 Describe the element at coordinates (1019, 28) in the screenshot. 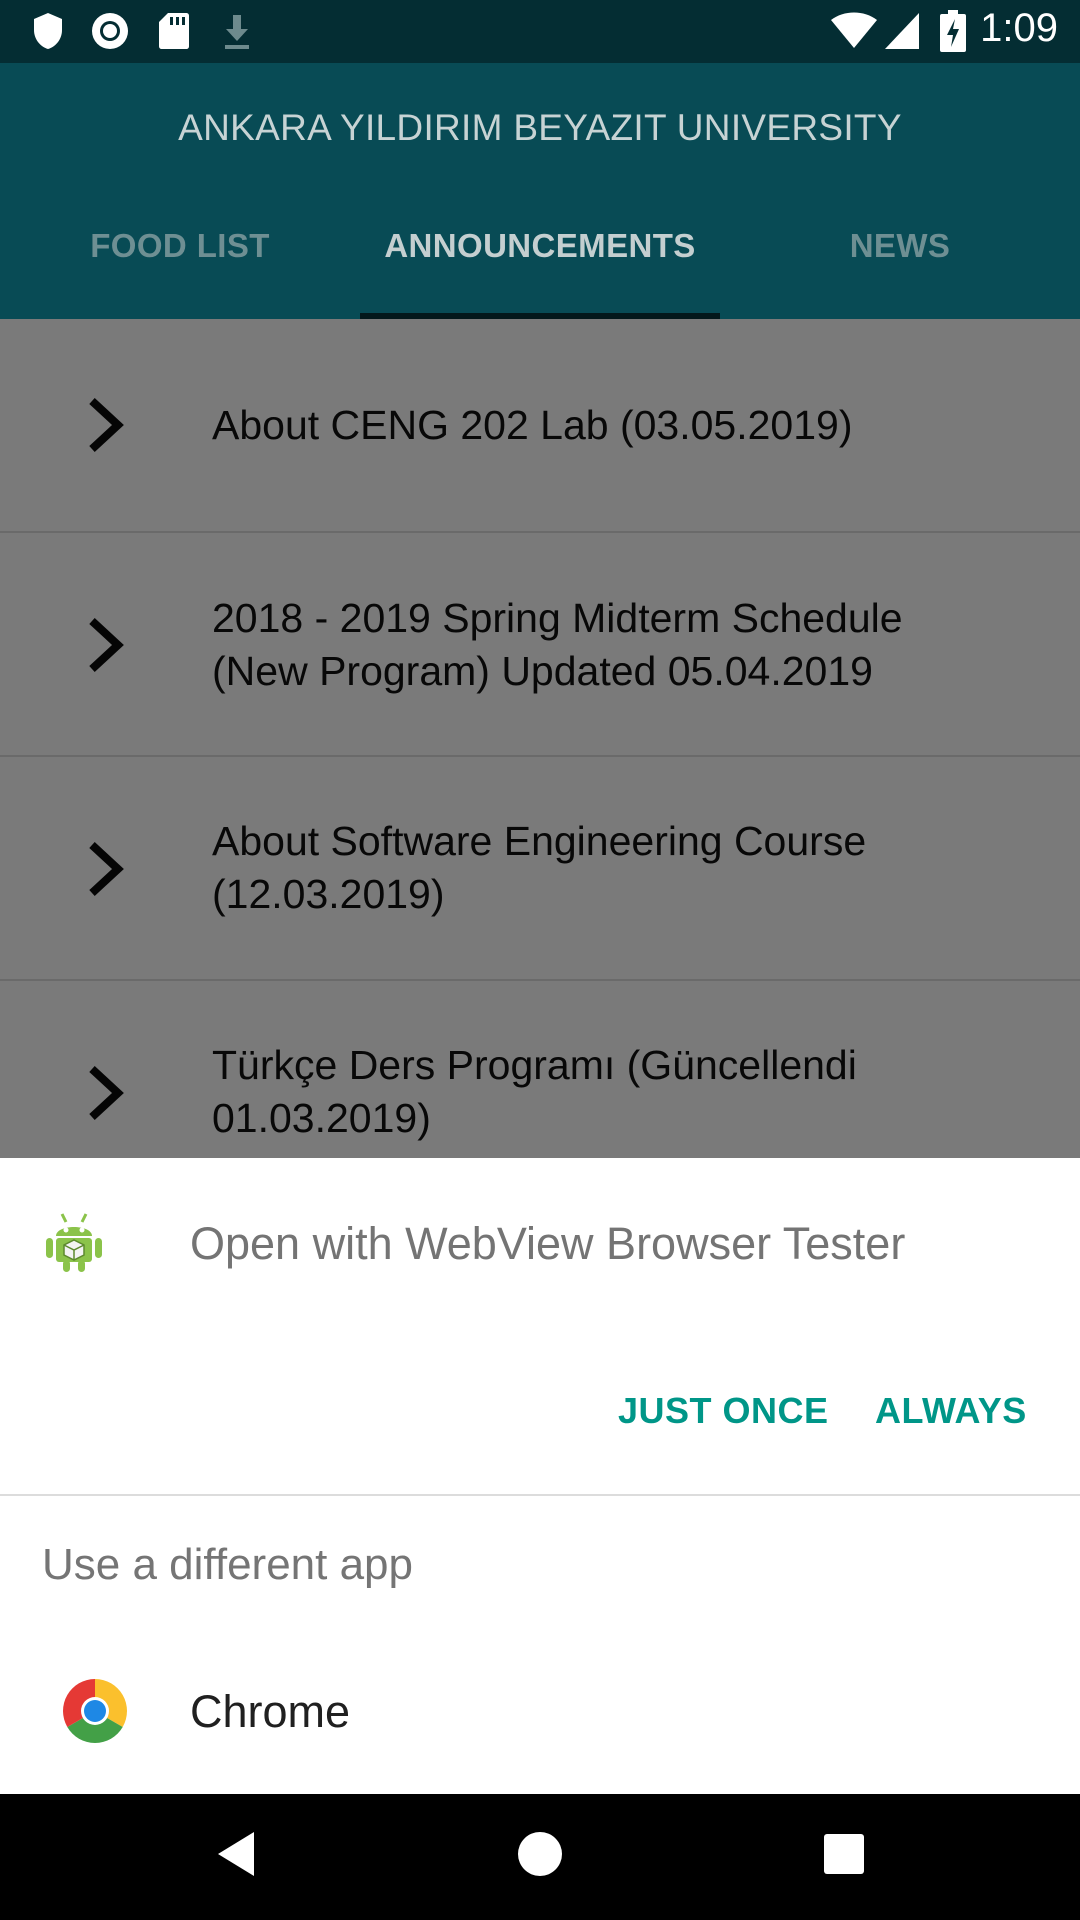

I see `status-time: 1:09` at that location.